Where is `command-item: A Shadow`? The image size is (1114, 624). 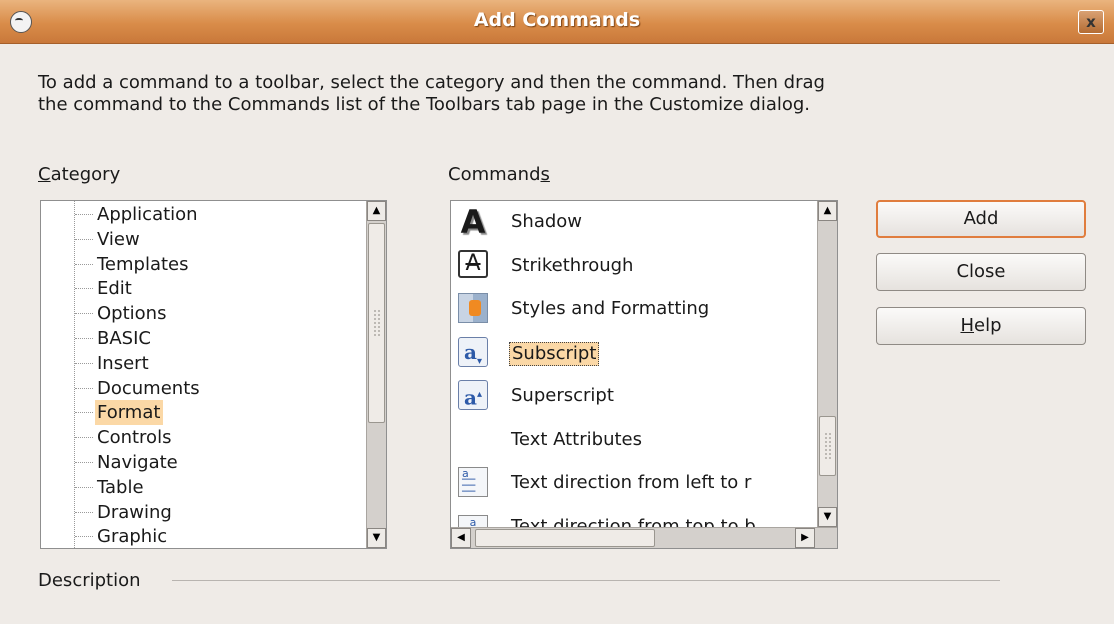
command-item: A Shadow is located at coordinates (634, 222).